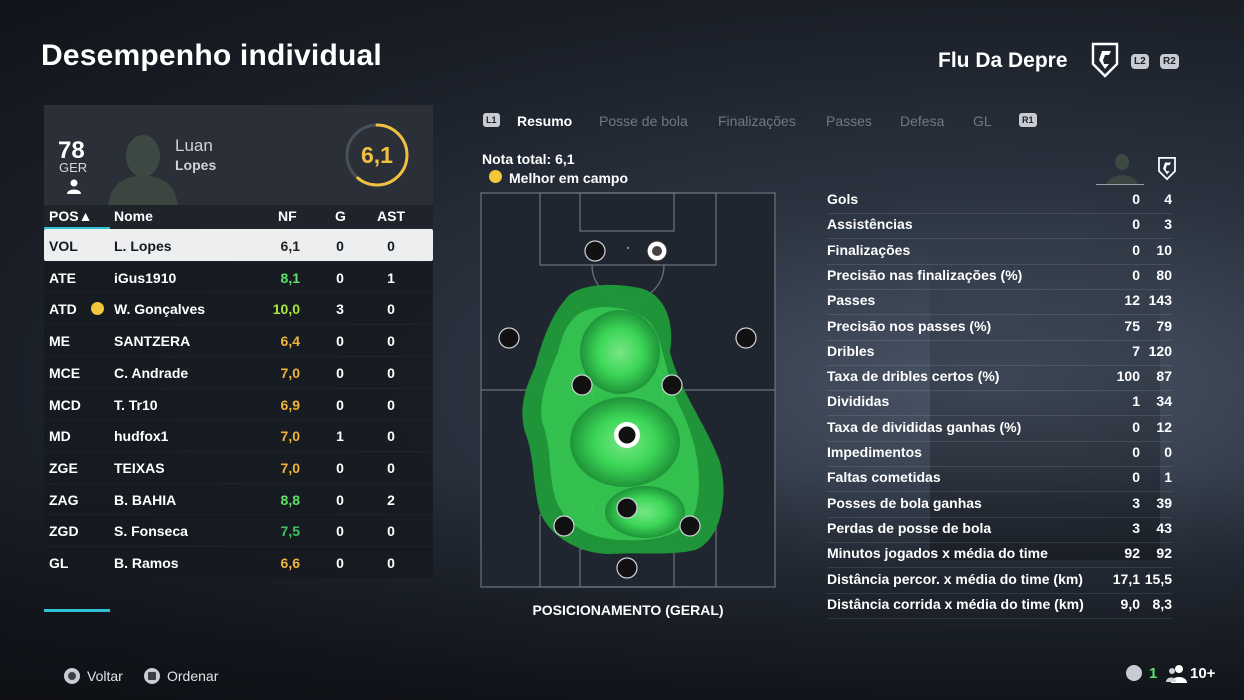 Image resolution: width=1244 pixels, height=700 pixels. Describe the element at coordinates (286, 309) in the screenshot. I see `row-rating: 10,0` at that location.